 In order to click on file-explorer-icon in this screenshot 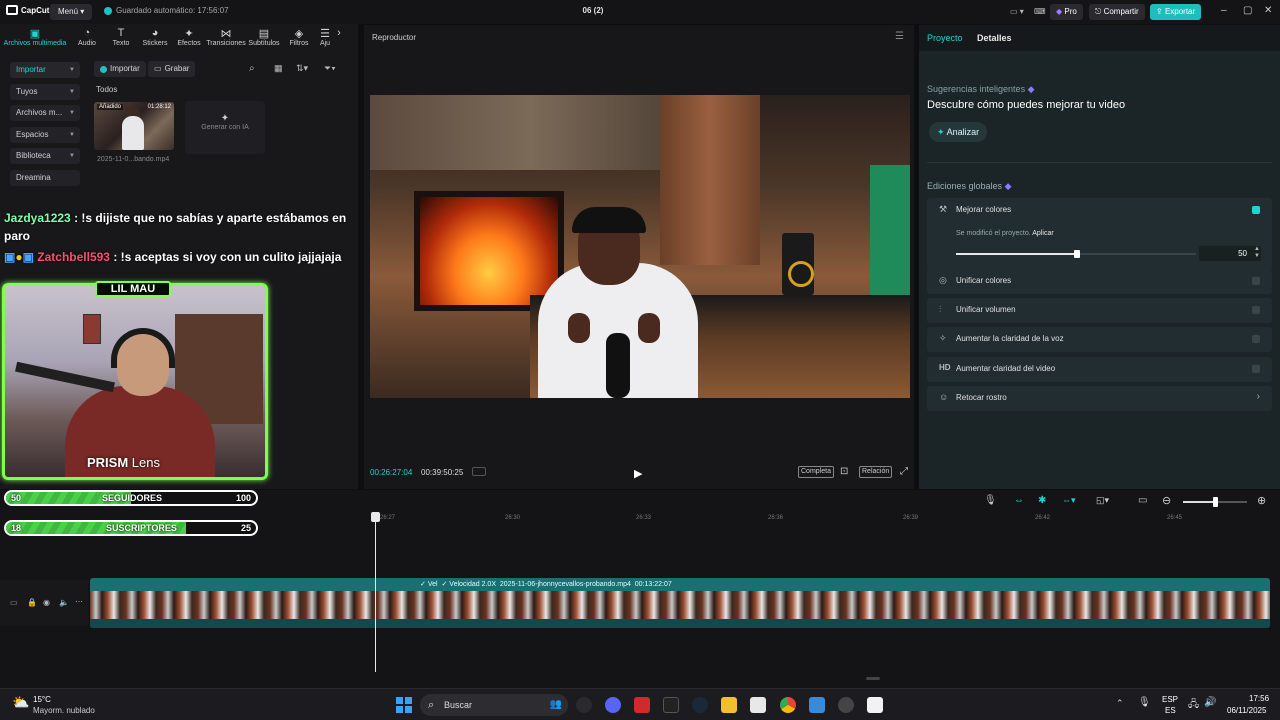, I will do `click(729, 705)`.